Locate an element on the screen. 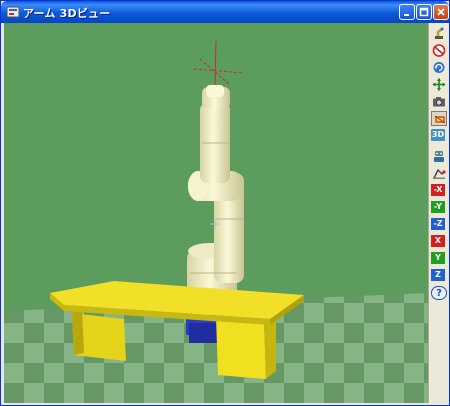 Image resolution: width=450 pixels, height=406 pixels. teach-icon is located at coordinates (439, 173).